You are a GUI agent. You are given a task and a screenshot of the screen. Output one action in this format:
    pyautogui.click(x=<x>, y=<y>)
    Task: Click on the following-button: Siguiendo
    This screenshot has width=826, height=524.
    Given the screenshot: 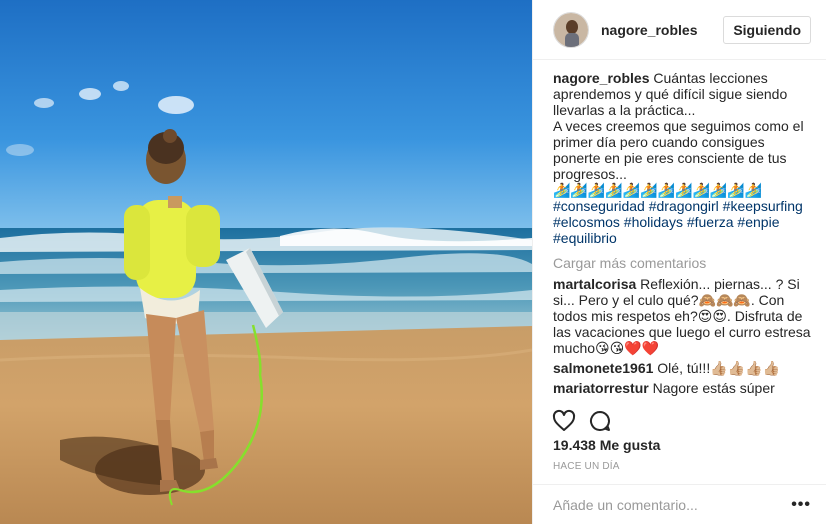 What is the action you would take?
    pyautogui.click(x=767, y=29)
    